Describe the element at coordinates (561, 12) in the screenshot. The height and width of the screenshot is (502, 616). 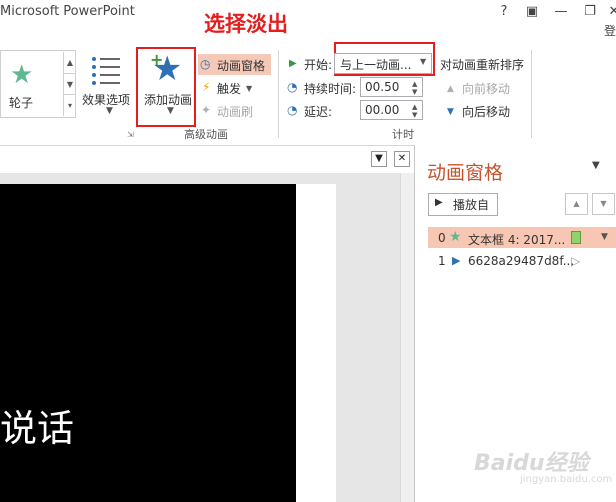
I see `minimize-button: —` at that location.